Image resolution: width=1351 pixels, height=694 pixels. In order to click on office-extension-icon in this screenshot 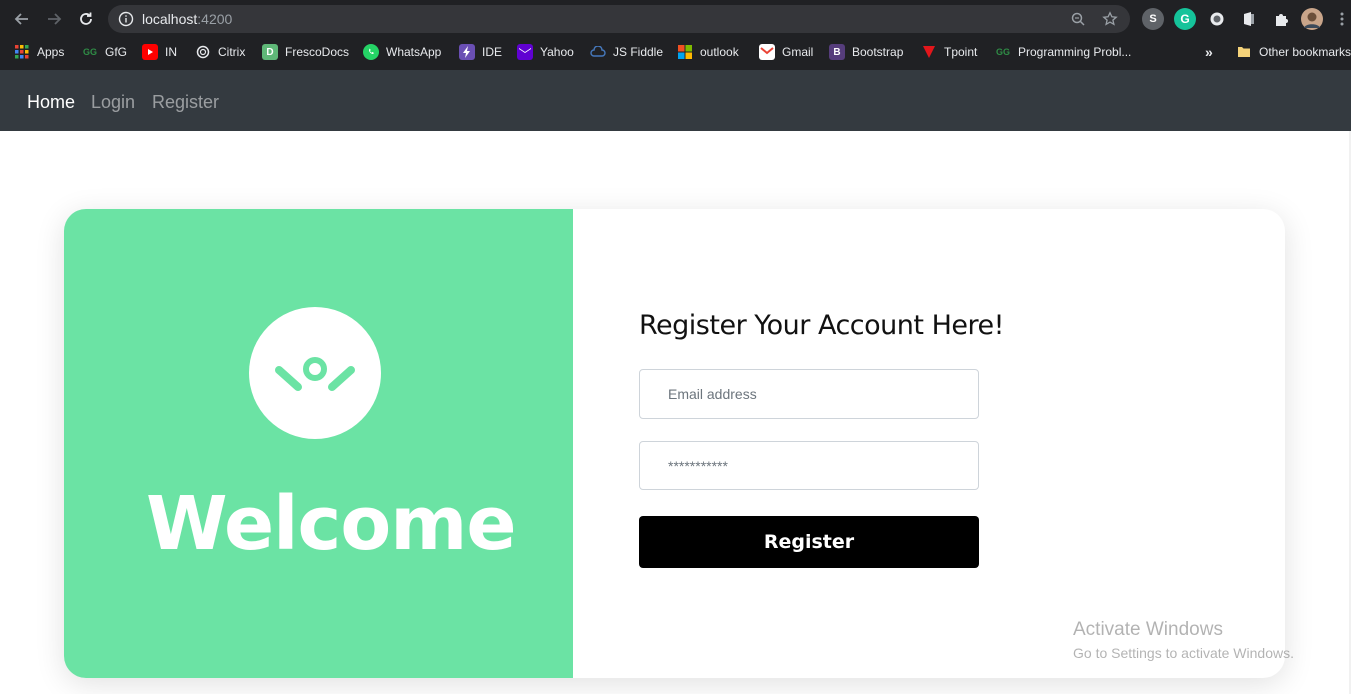, I will do `click(1249, 19)`.